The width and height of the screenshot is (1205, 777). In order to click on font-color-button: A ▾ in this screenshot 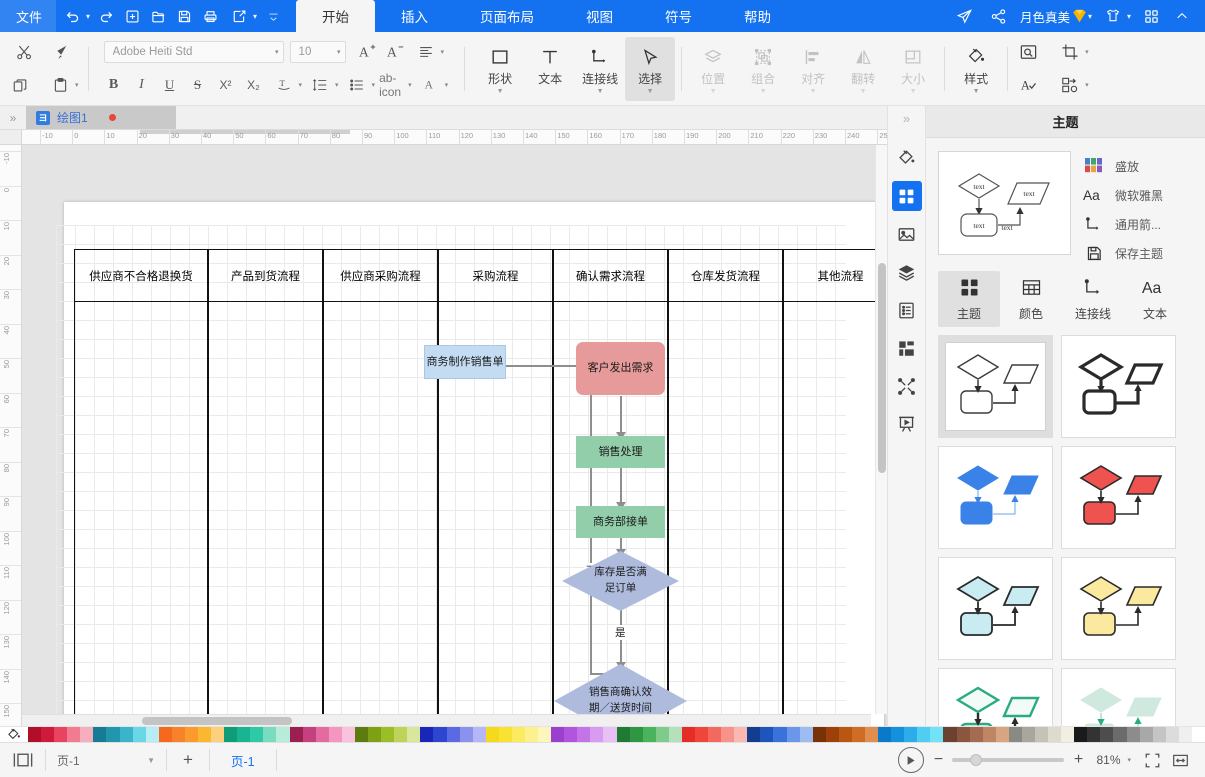, I will do `click(432, 85)`.